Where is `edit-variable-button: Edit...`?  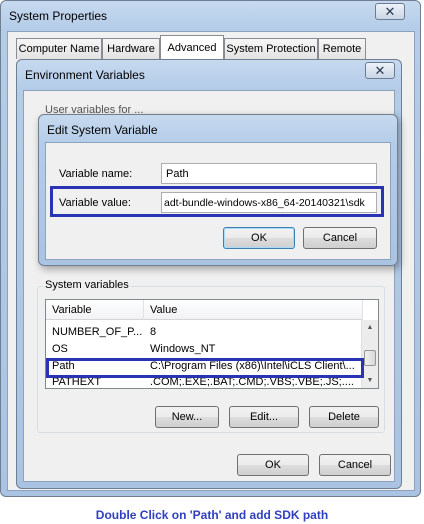
edit-variable-button: Edit... is located at coordinates (264, 417).